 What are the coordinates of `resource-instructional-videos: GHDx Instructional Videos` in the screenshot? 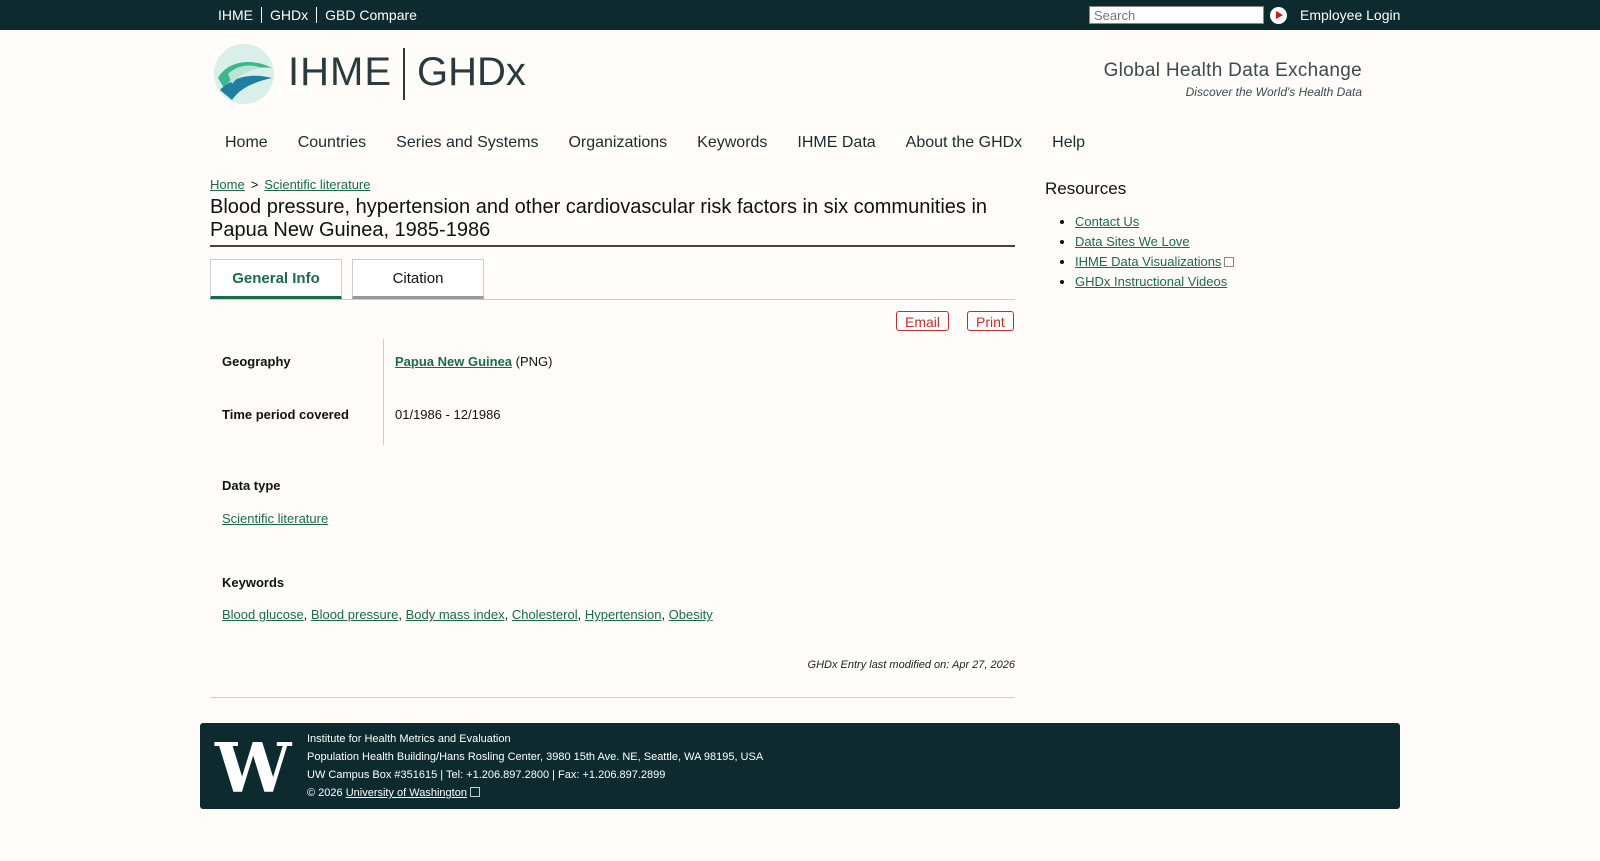 It's located at (1151, 281).